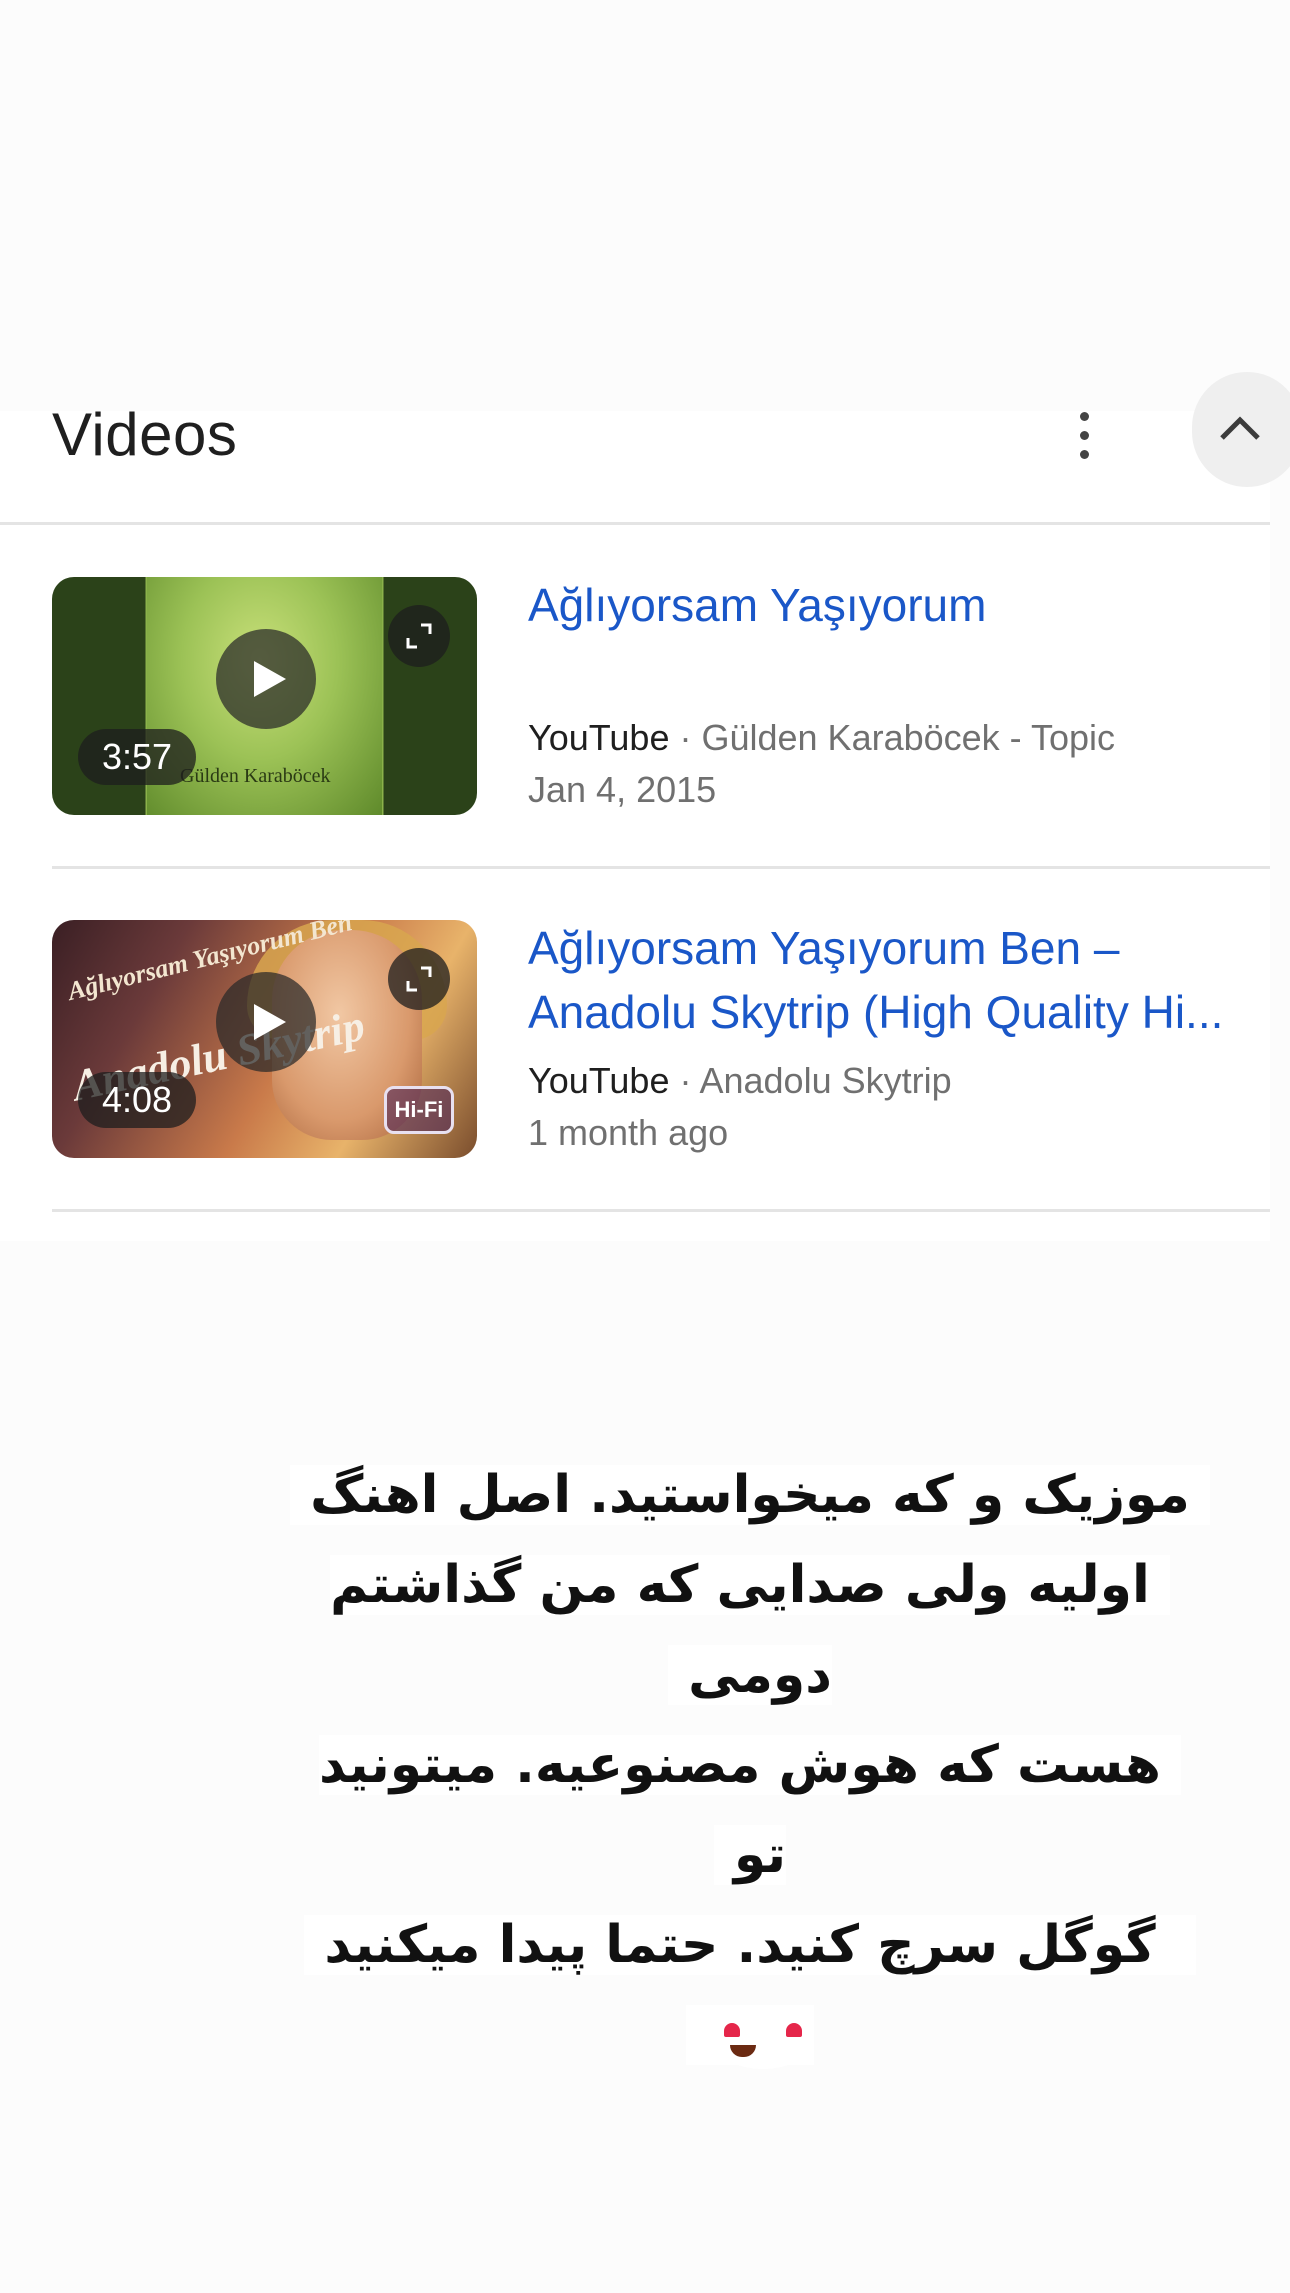 The image size is (1290, 2293). I want to click on heart-eyes-emoji-icon, so click(763, 2038).